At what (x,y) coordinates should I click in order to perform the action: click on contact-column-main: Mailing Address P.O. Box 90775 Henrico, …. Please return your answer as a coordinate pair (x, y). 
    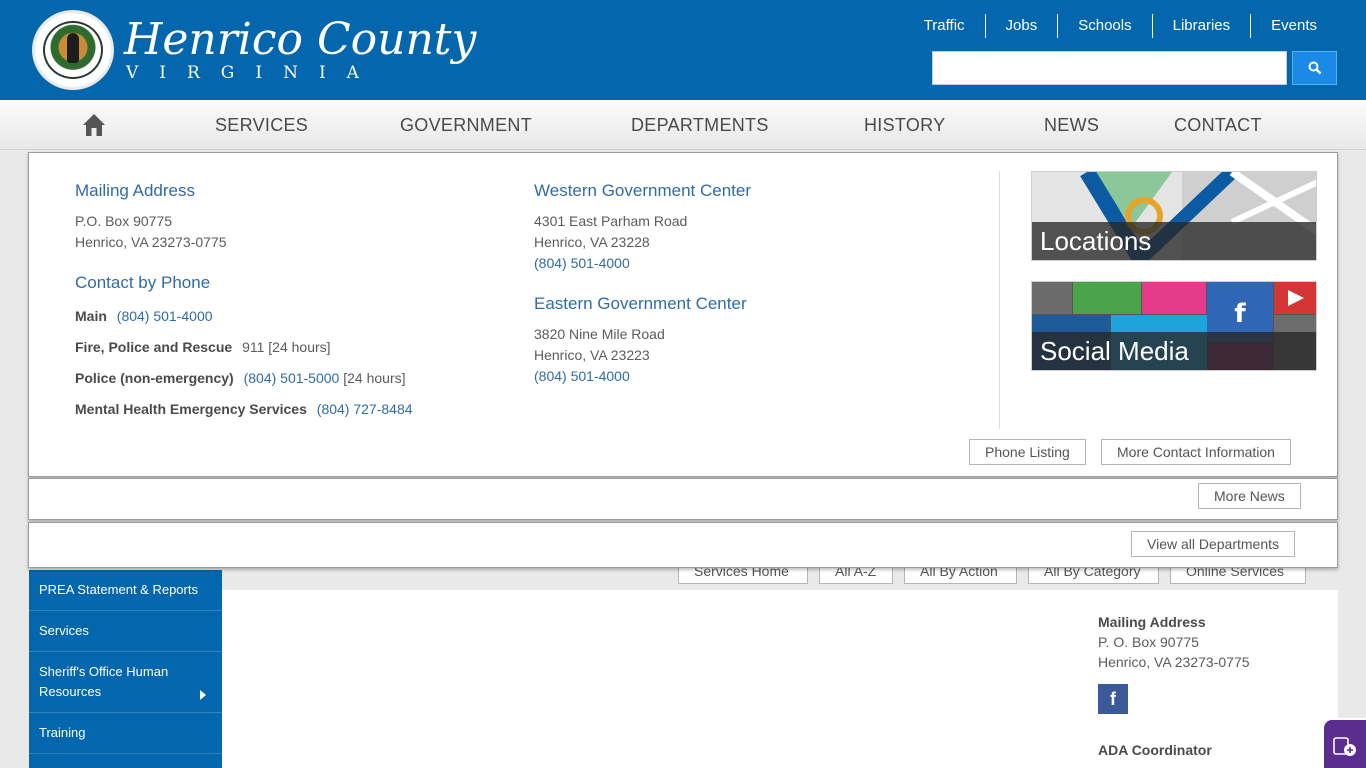
    Looking at the image, I should click on (295, 300).